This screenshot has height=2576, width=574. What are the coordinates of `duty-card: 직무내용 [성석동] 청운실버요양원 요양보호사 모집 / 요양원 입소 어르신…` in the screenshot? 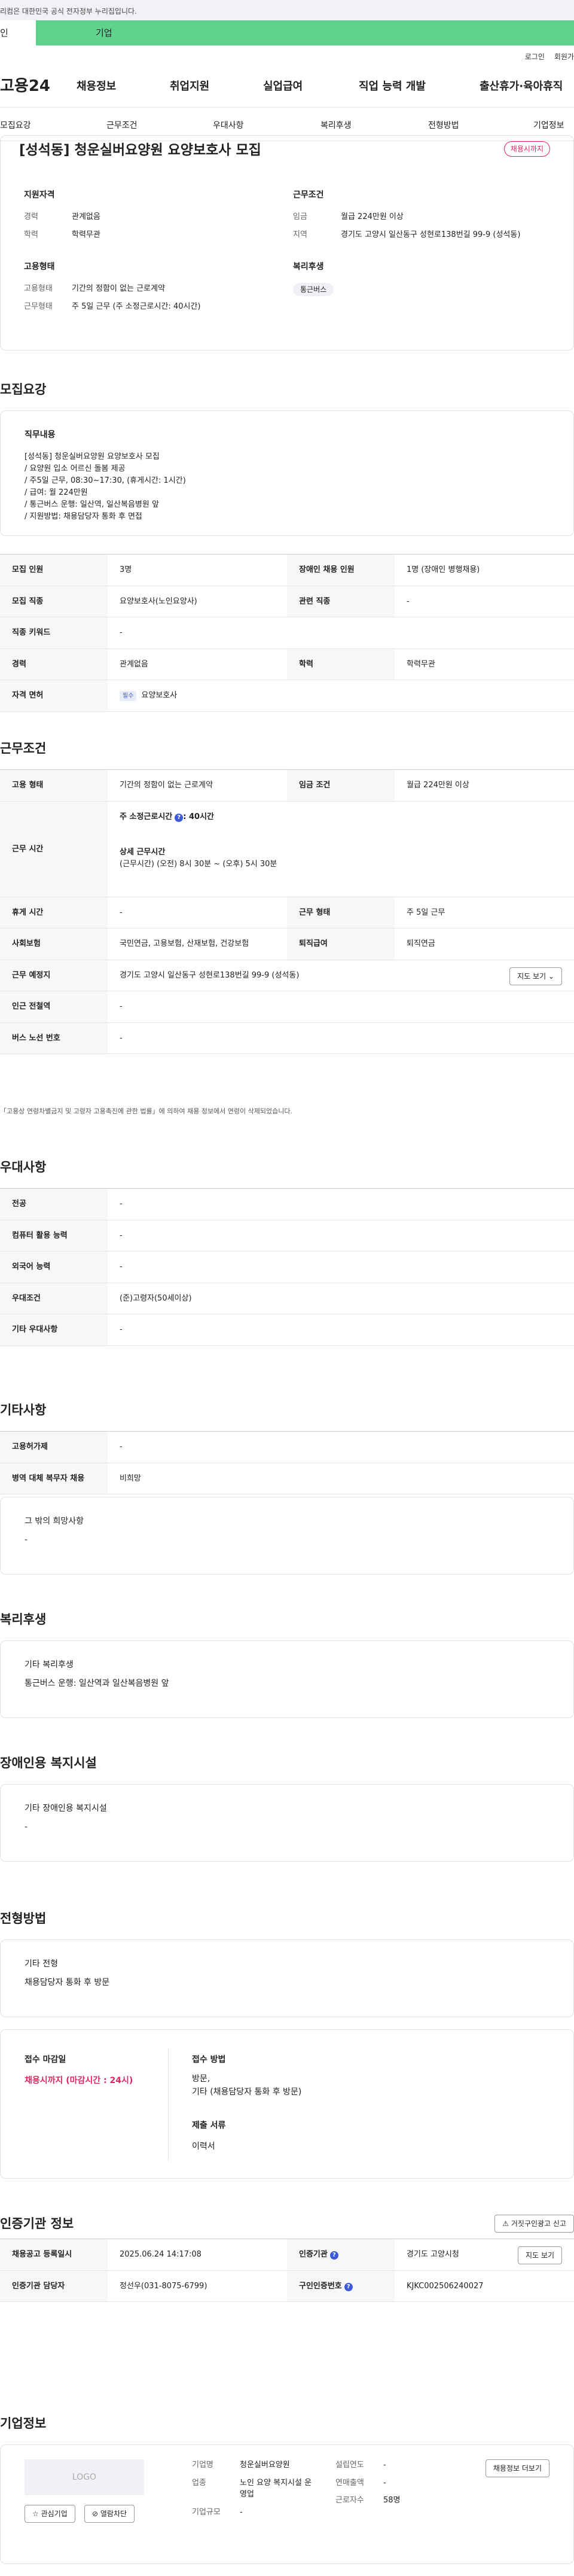 It's located at (287, 473).